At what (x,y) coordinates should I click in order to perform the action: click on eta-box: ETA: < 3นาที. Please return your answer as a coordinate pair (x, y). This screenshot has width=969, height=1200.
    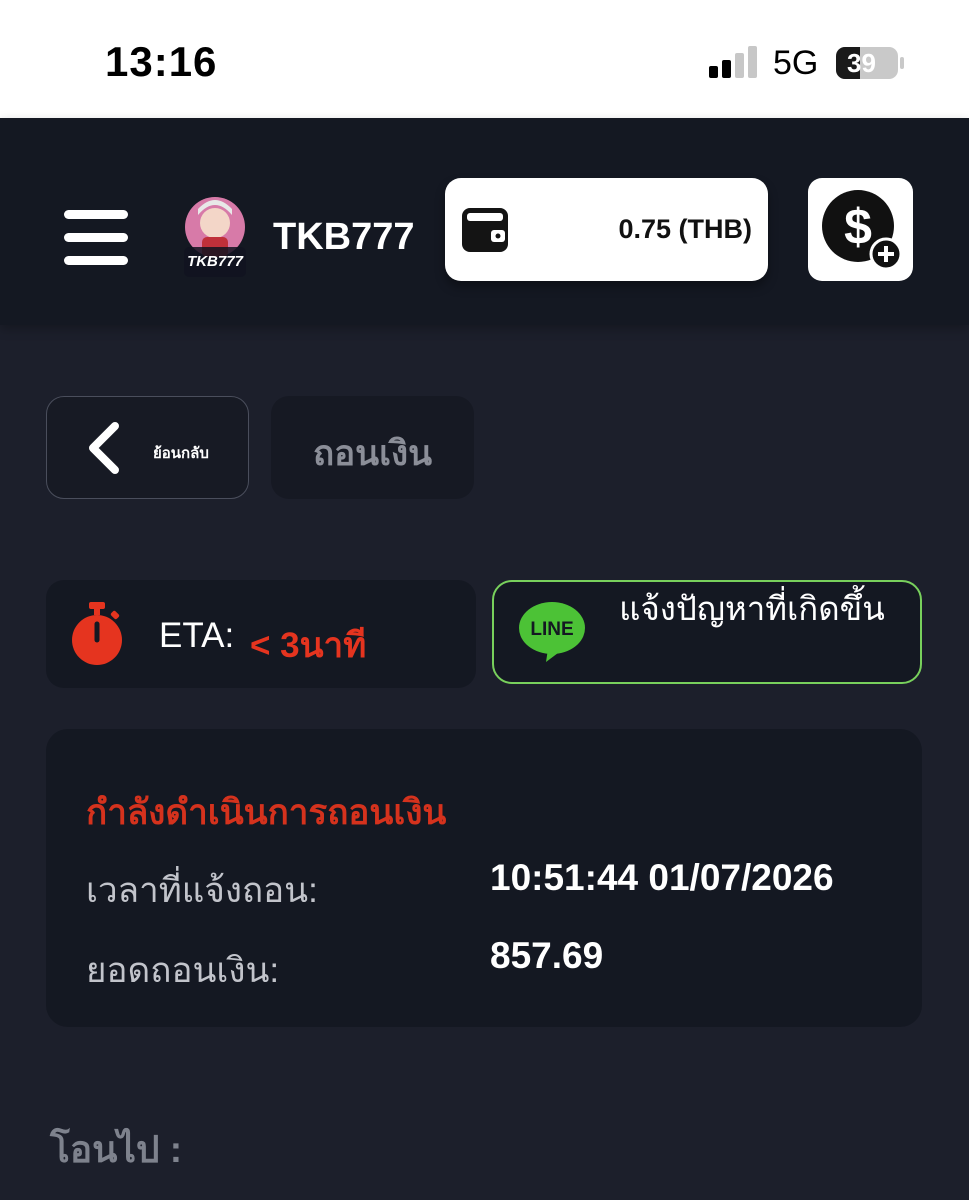
    Looking at the image, I should click on (261, 634).